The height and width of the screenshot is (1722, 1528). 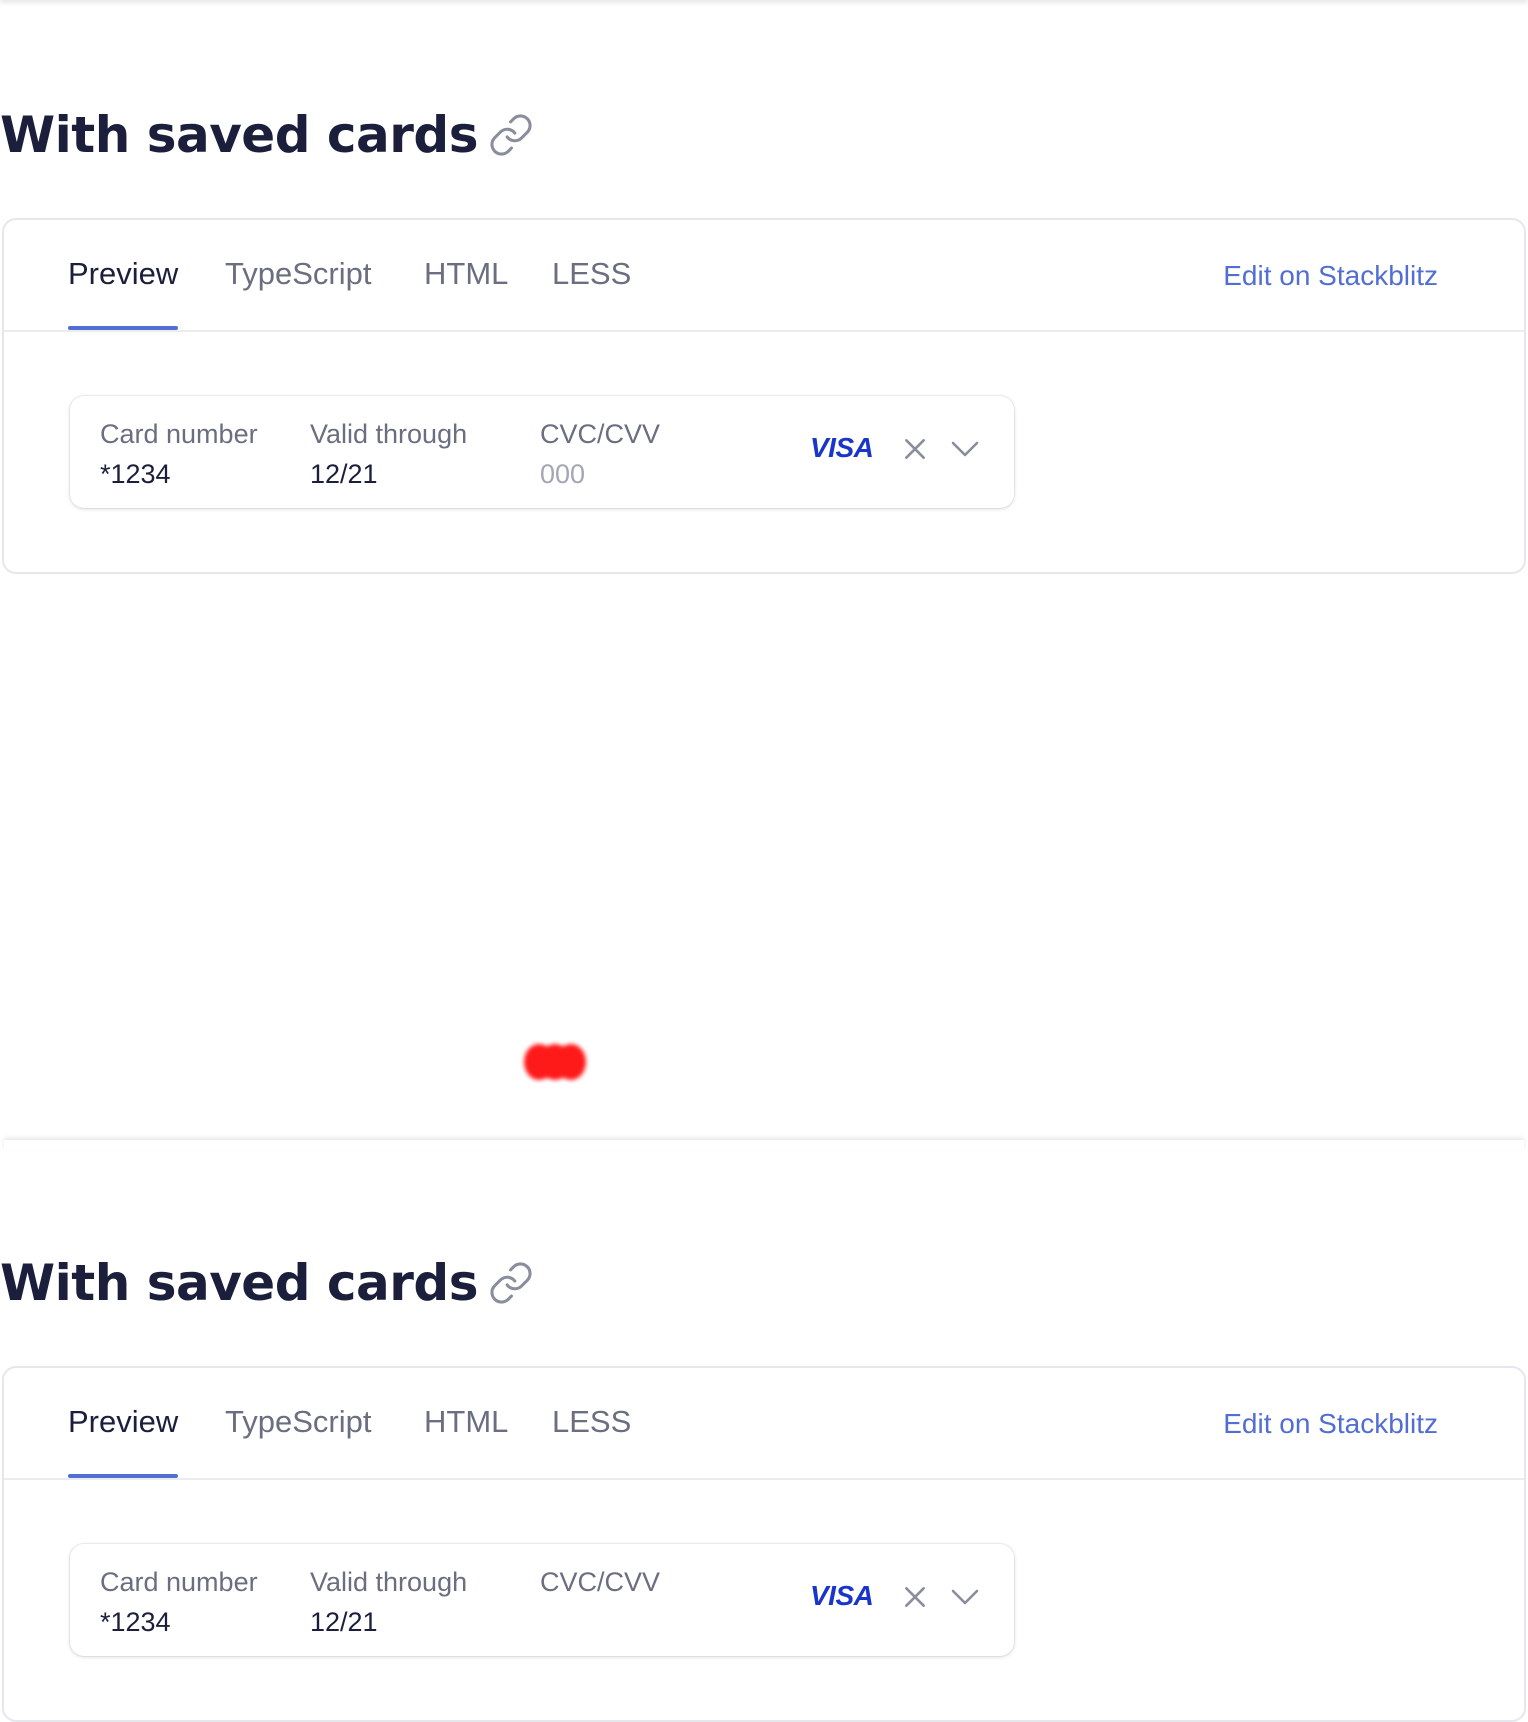 I want to click on cvc-field: CVC/CVV, so click(x=600, y=1582).